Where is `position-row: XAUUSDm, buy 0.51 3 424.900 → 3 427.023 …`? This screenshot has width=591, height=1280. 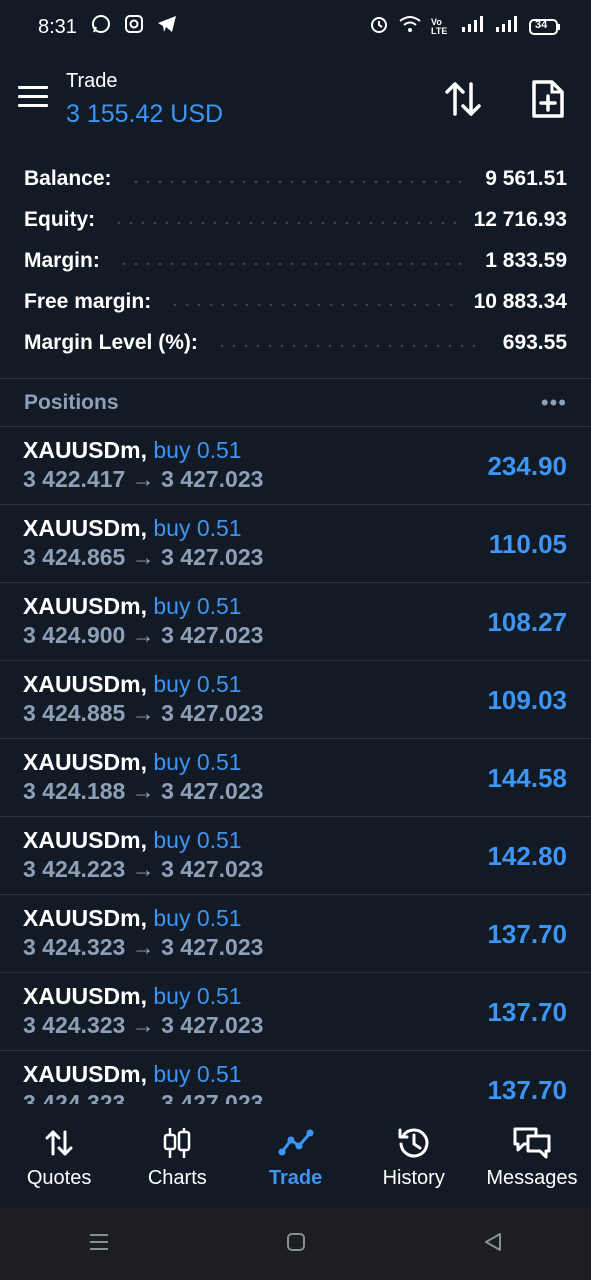
position-row: XAUUSDm, buy 0.51 3 424.900 → 3 427.023 … is located at coordinates (295, 622).